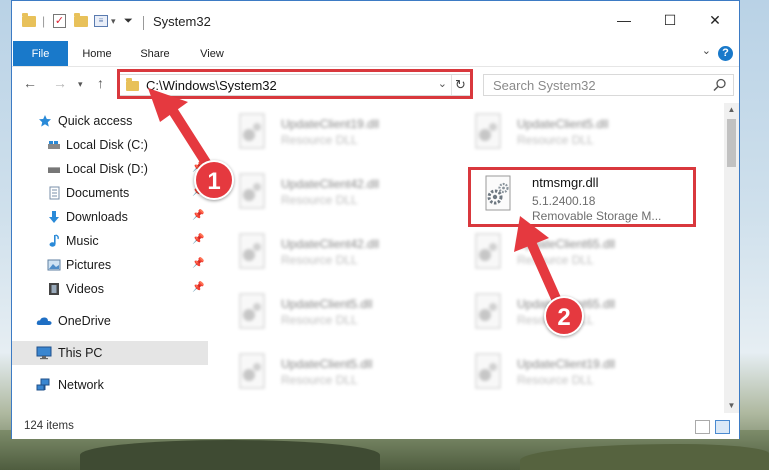  What do you see at coordinates (558, 259) in the screenshot?
I see `list-item: UpdateClient65.dll Resource DLL` at bounding box center [558, 259].